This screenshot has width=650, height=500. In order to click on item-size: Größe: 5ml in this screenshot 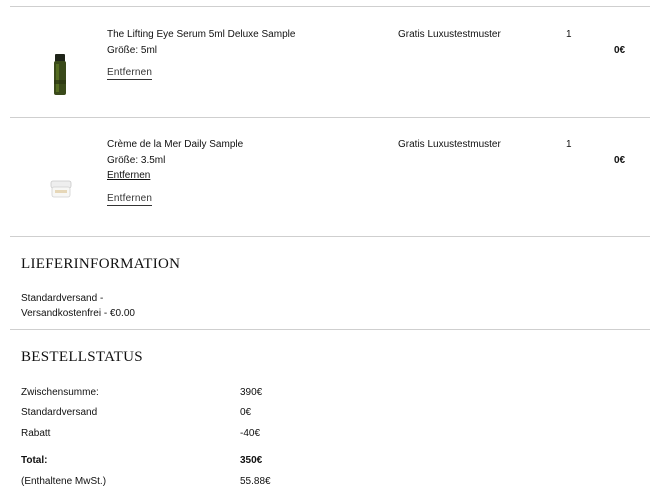, I will do `click(132, 50)`.